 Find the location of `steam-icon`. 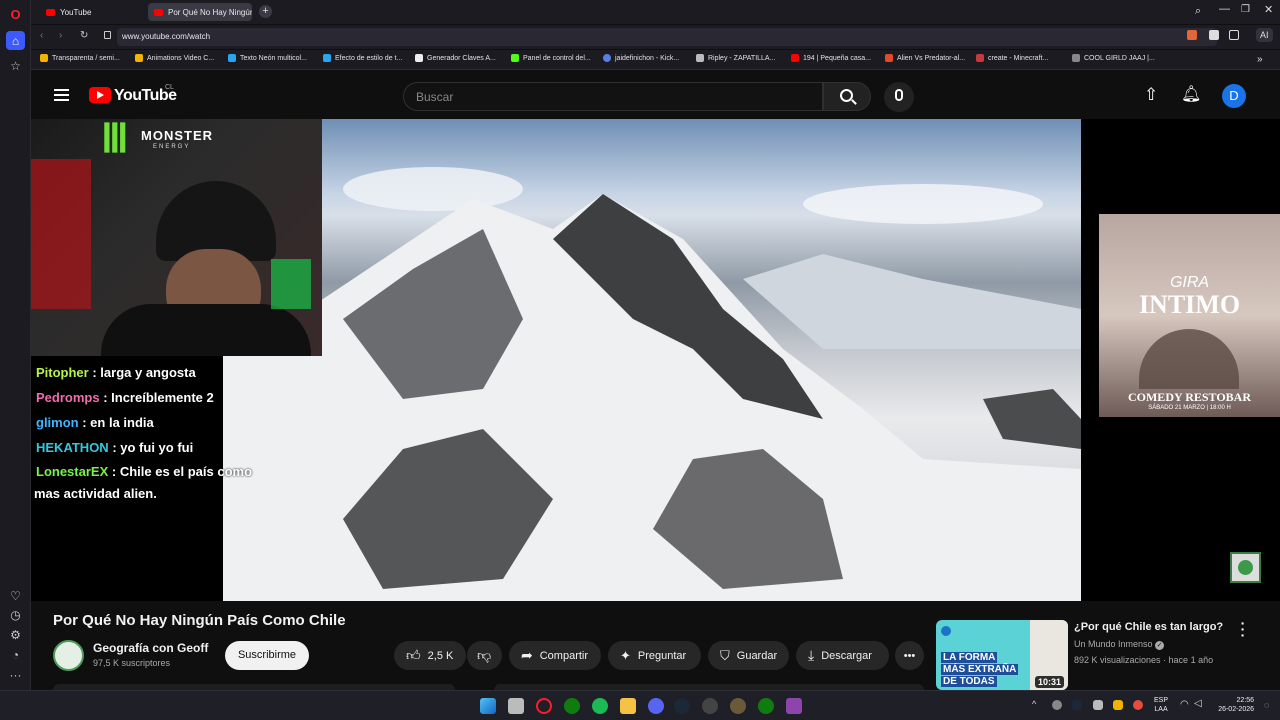

steam-icon is located at coordinates (682, 706).